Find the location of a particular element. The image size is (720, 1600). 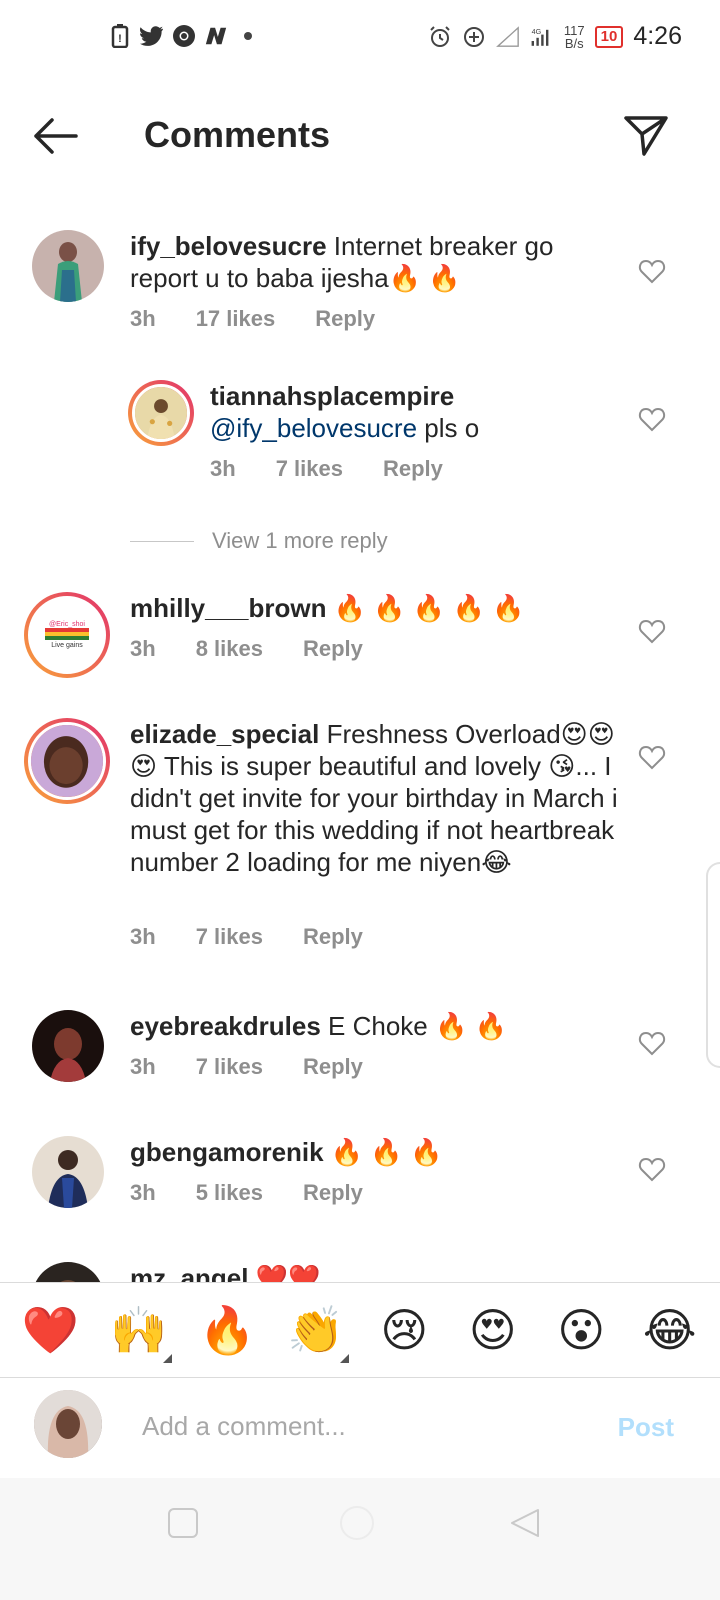

emoji-surprised: 😮 is located at coordinates (581, 1330).